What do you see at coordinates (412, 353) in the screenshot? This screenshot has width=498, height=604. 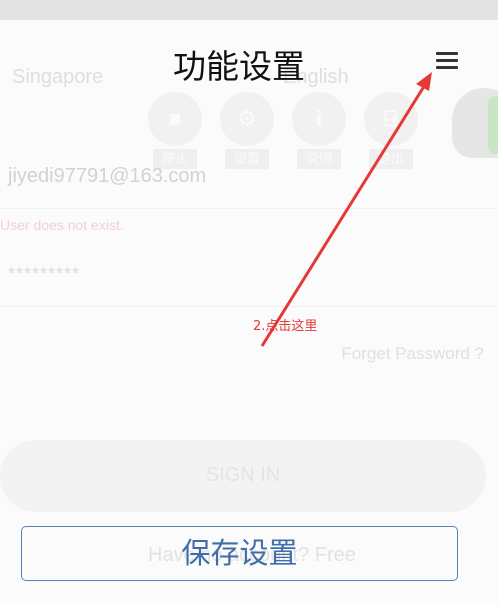 I see `forgot-password-link: Forget Password ?` at bounding box center [412, 353].